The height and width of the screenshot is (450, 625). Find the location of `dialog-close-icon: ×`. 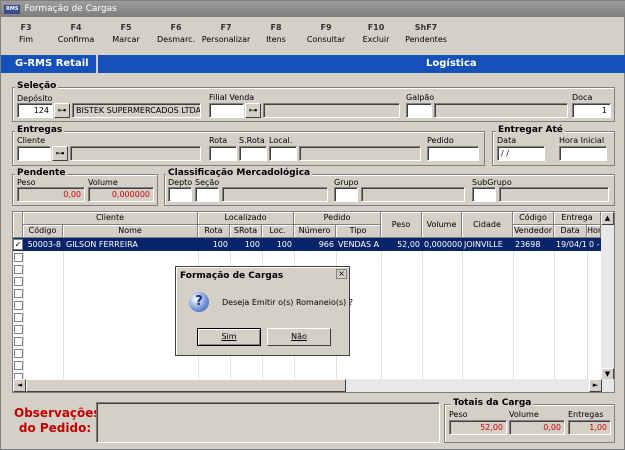

dialog-close-icon: × is located at coordinates (341, 274).